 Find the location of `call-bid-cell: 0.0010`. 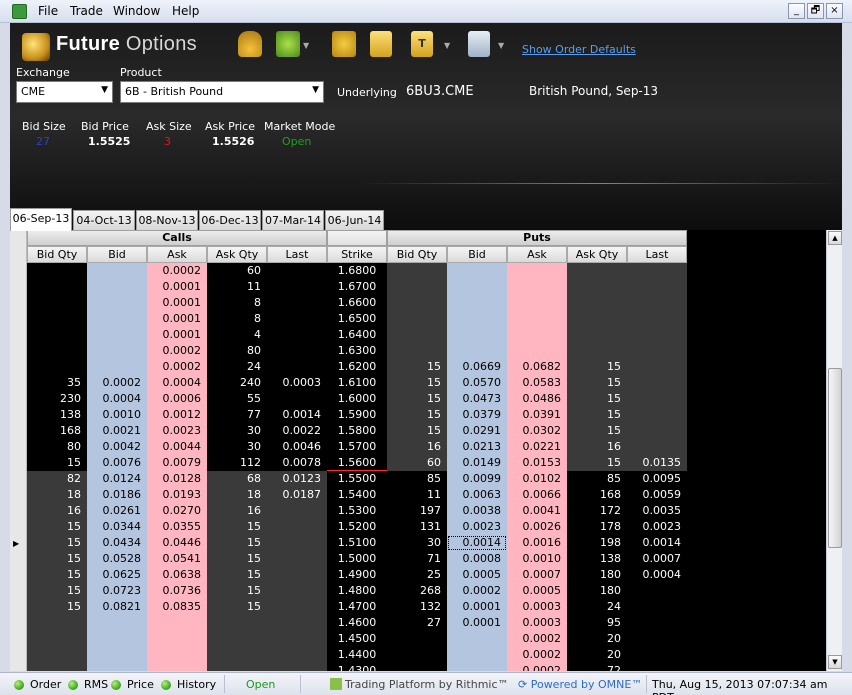

call-bid-cell: 0.0010 is located at coordinates (117, 415).